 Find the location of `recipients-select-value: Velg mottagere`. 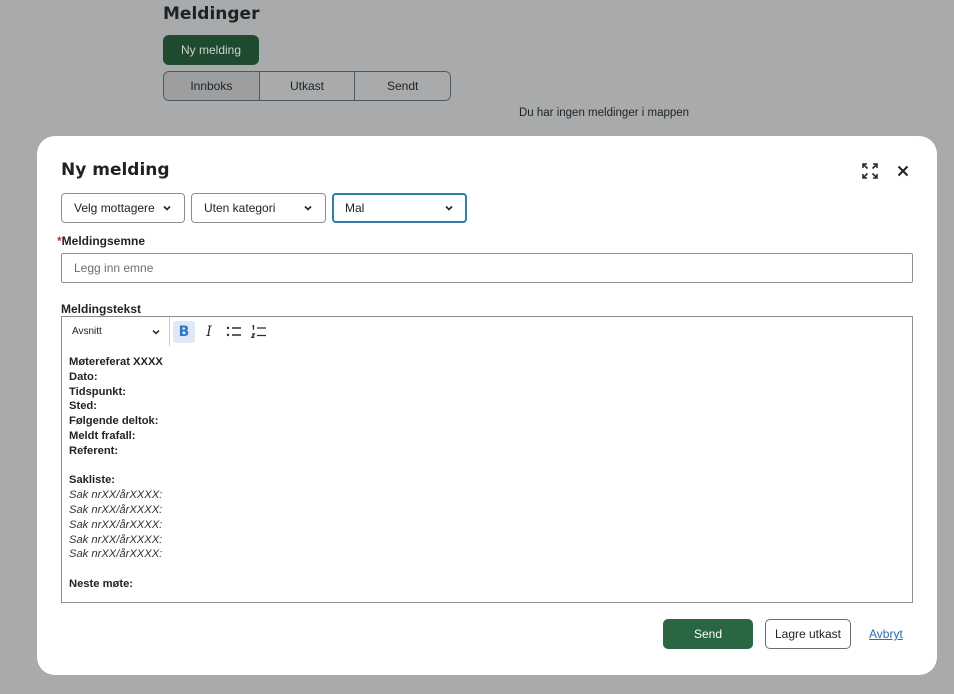

recipients-select-value: Velg mottagere is located at coordinates (114, 208).